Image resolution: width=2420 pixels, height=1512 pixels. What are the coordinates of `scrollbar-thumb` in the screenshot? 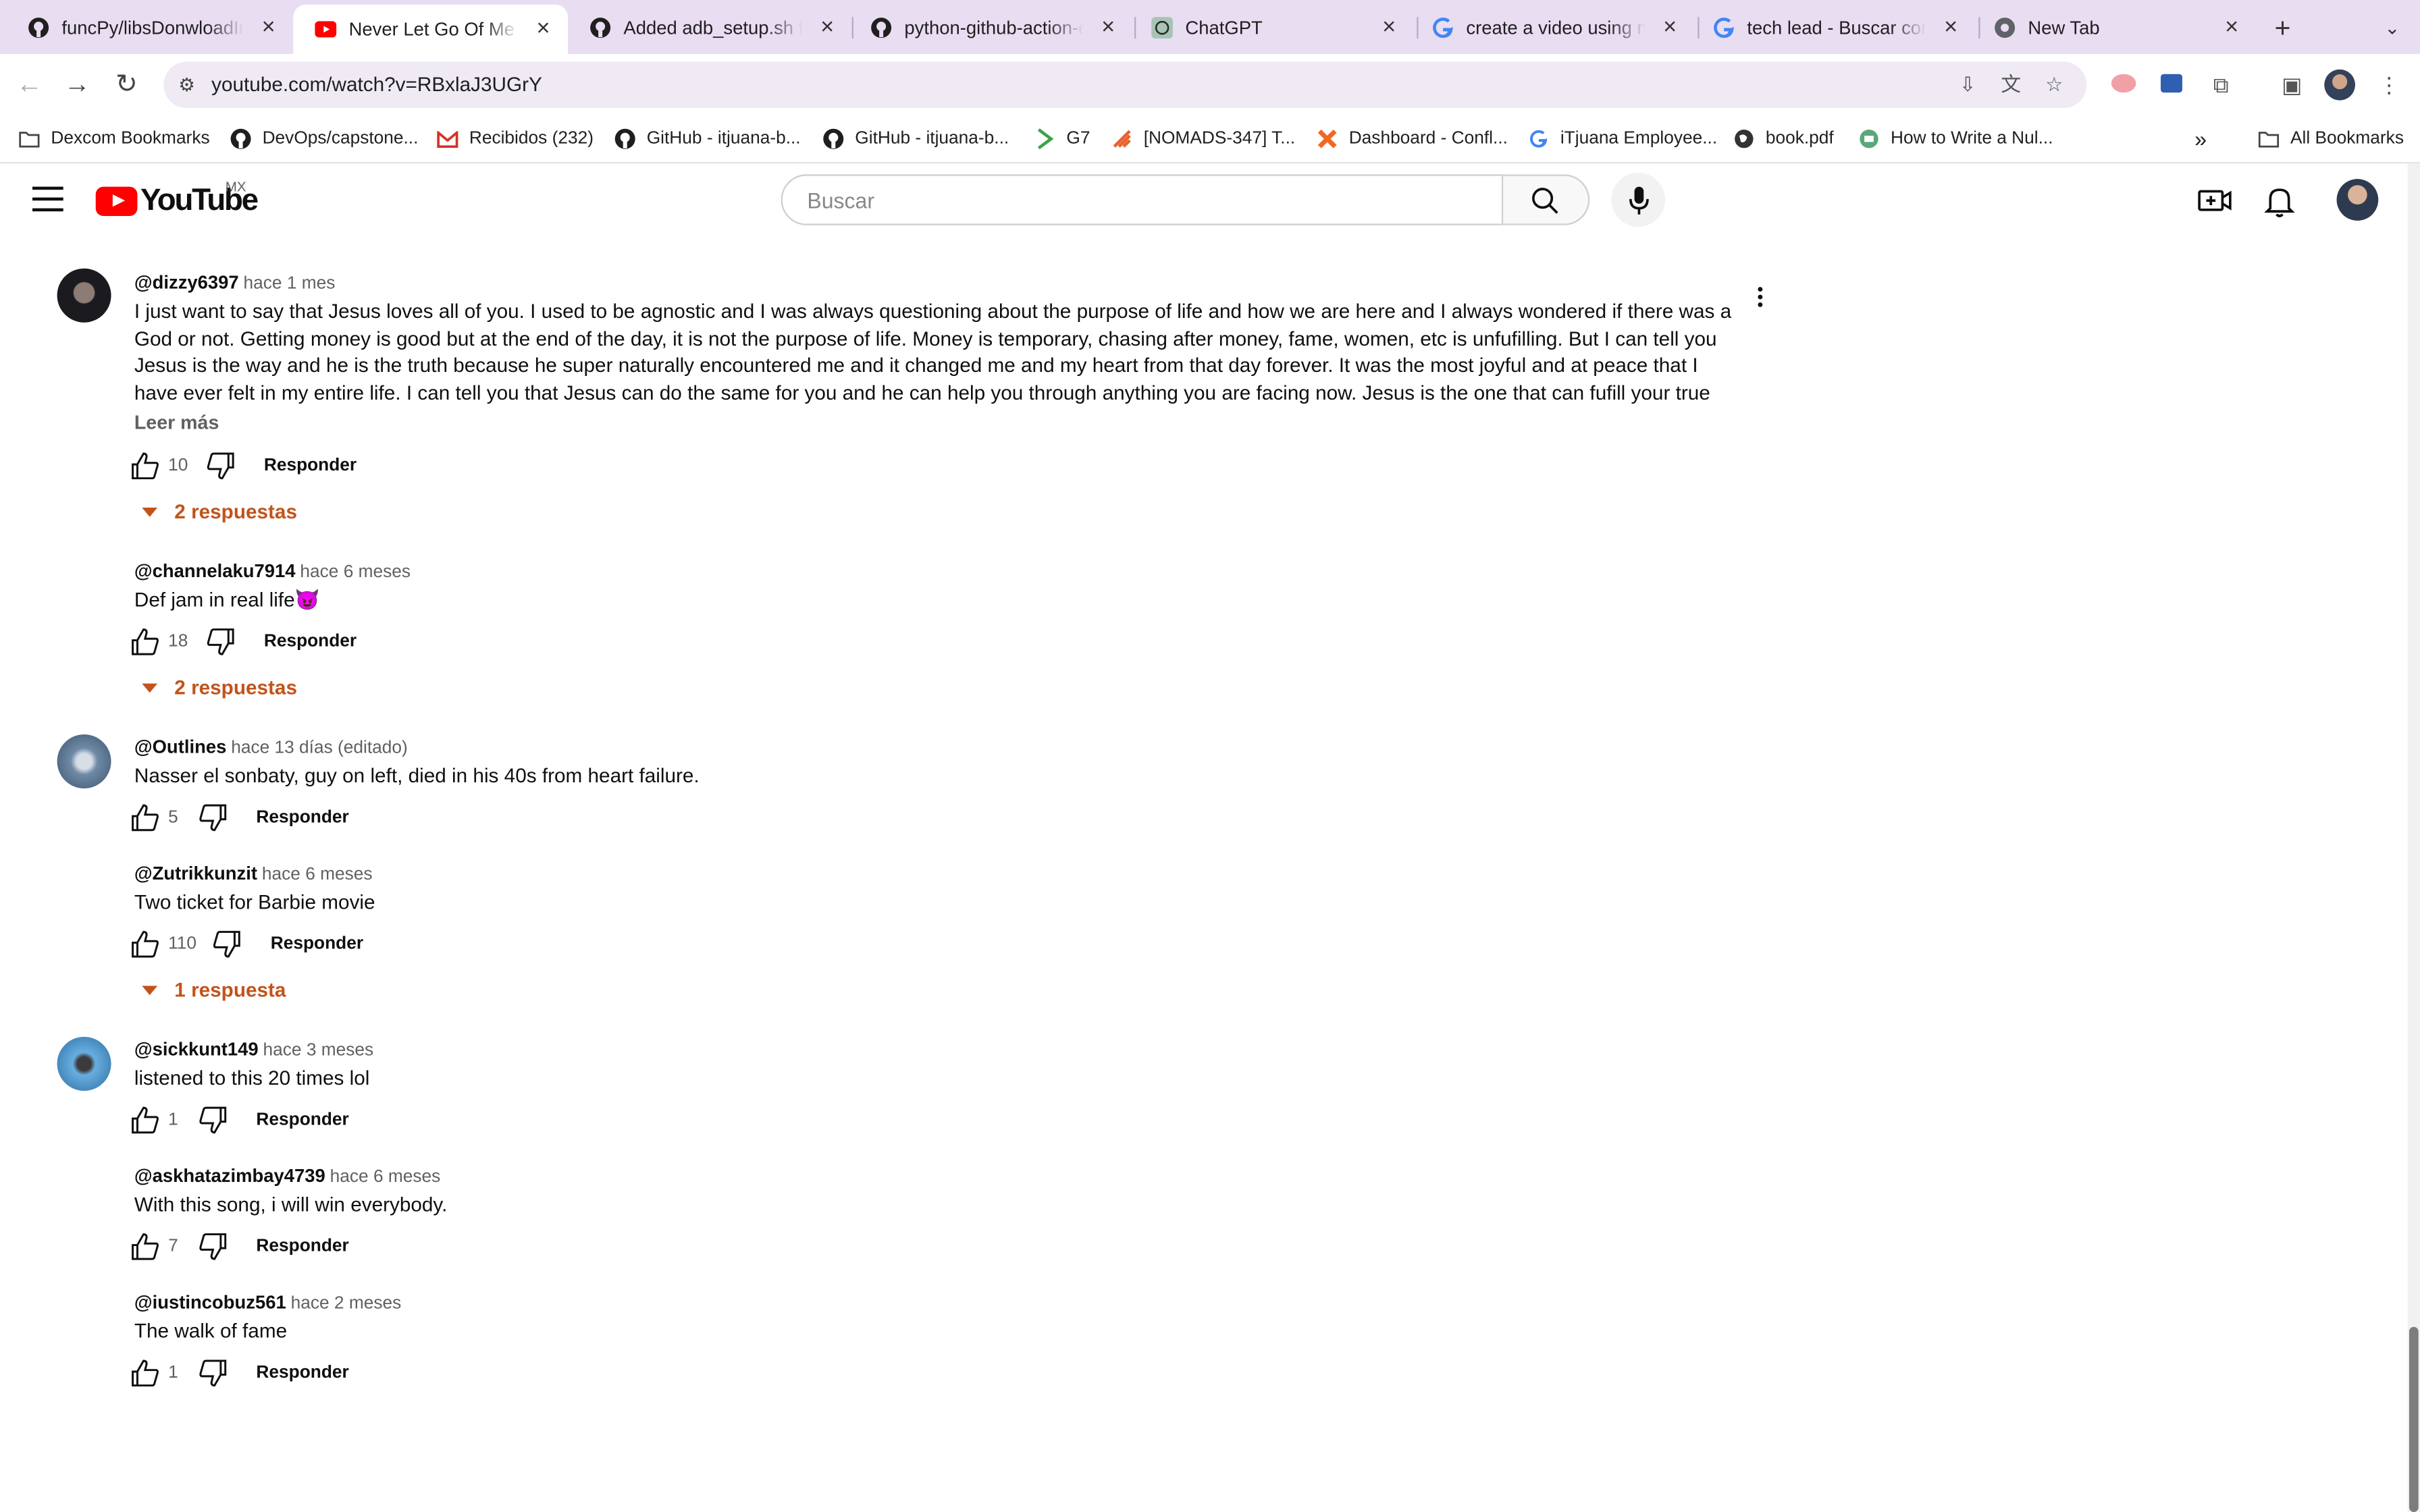 It's located at (2414, 1419).